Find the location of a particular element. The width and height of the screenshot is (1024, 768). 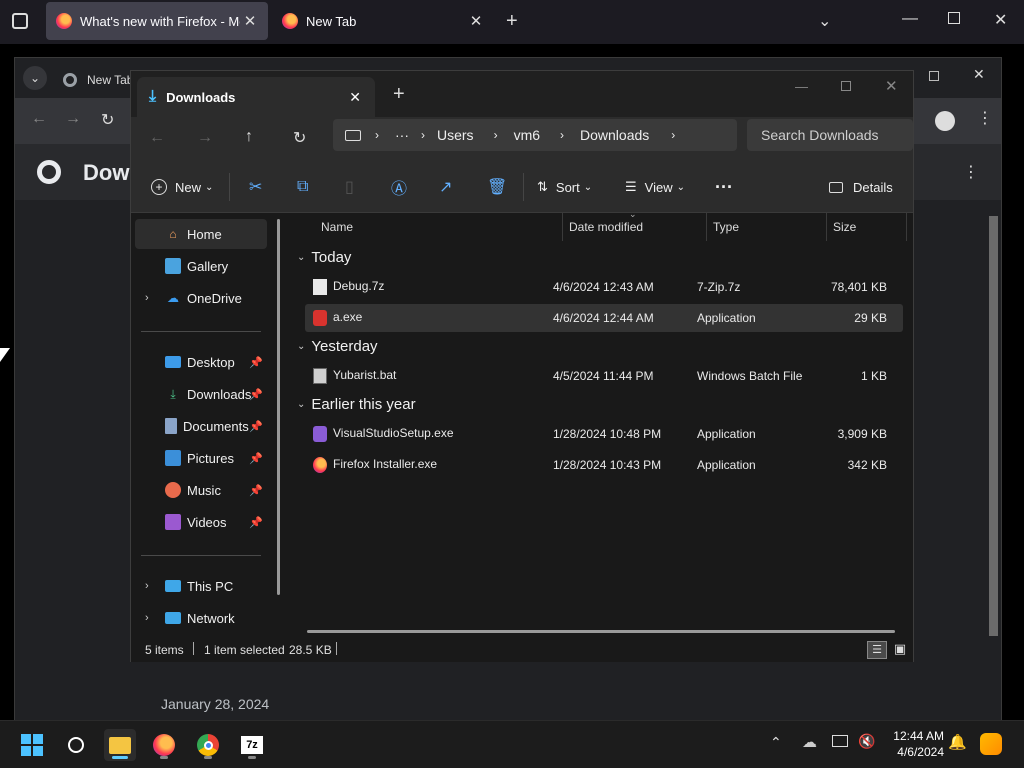

breadcrumb-downloads: Downloads is located at coordinates (614, 135).